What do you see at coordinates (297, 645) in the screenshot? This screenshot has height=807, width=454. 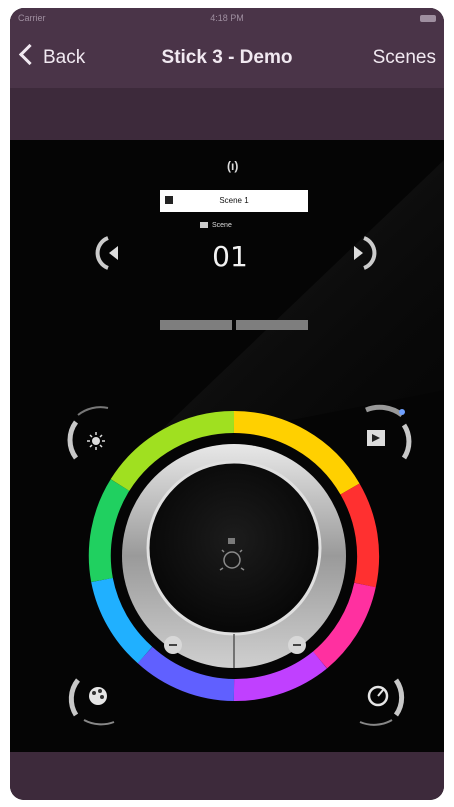 I see `increase-button` at bounding box center [297, 645].